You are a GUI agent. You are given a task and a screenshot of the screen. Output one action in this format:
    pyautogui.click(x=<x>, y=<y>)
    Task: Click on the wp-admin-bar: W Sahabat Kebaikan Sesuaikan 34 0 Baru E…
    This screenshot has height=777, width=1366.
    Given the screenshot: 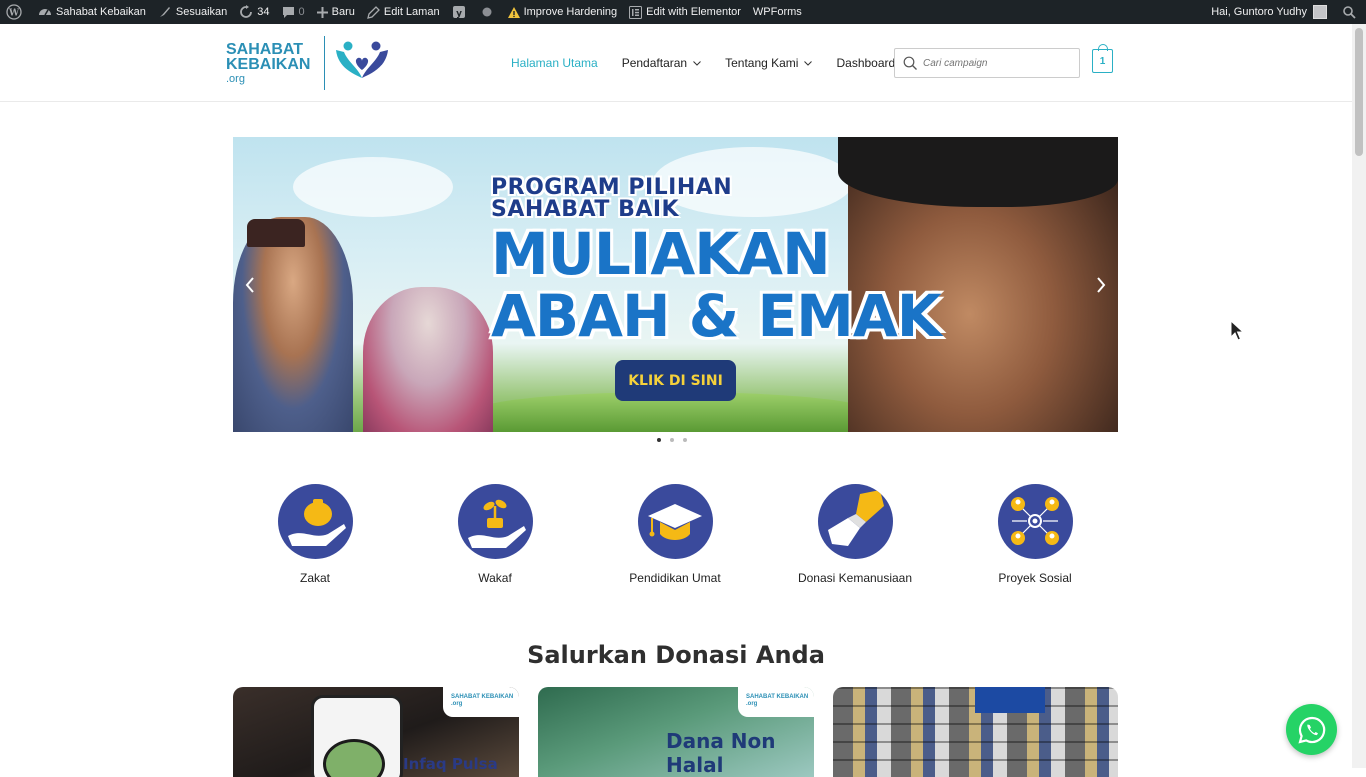 What is the action you would take?
    pyautogui.click(x=683, y=12)
    